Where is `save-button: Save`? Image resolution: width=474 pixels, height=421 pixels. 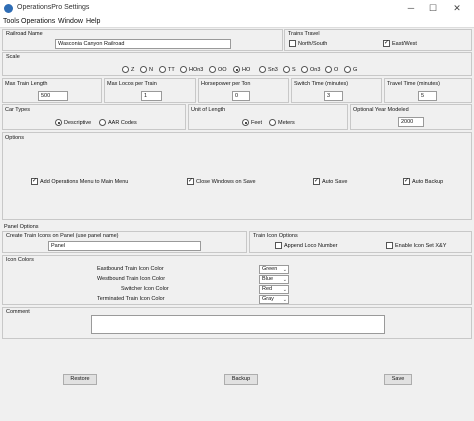
save-button: Save is located at coordinates (398, 379).